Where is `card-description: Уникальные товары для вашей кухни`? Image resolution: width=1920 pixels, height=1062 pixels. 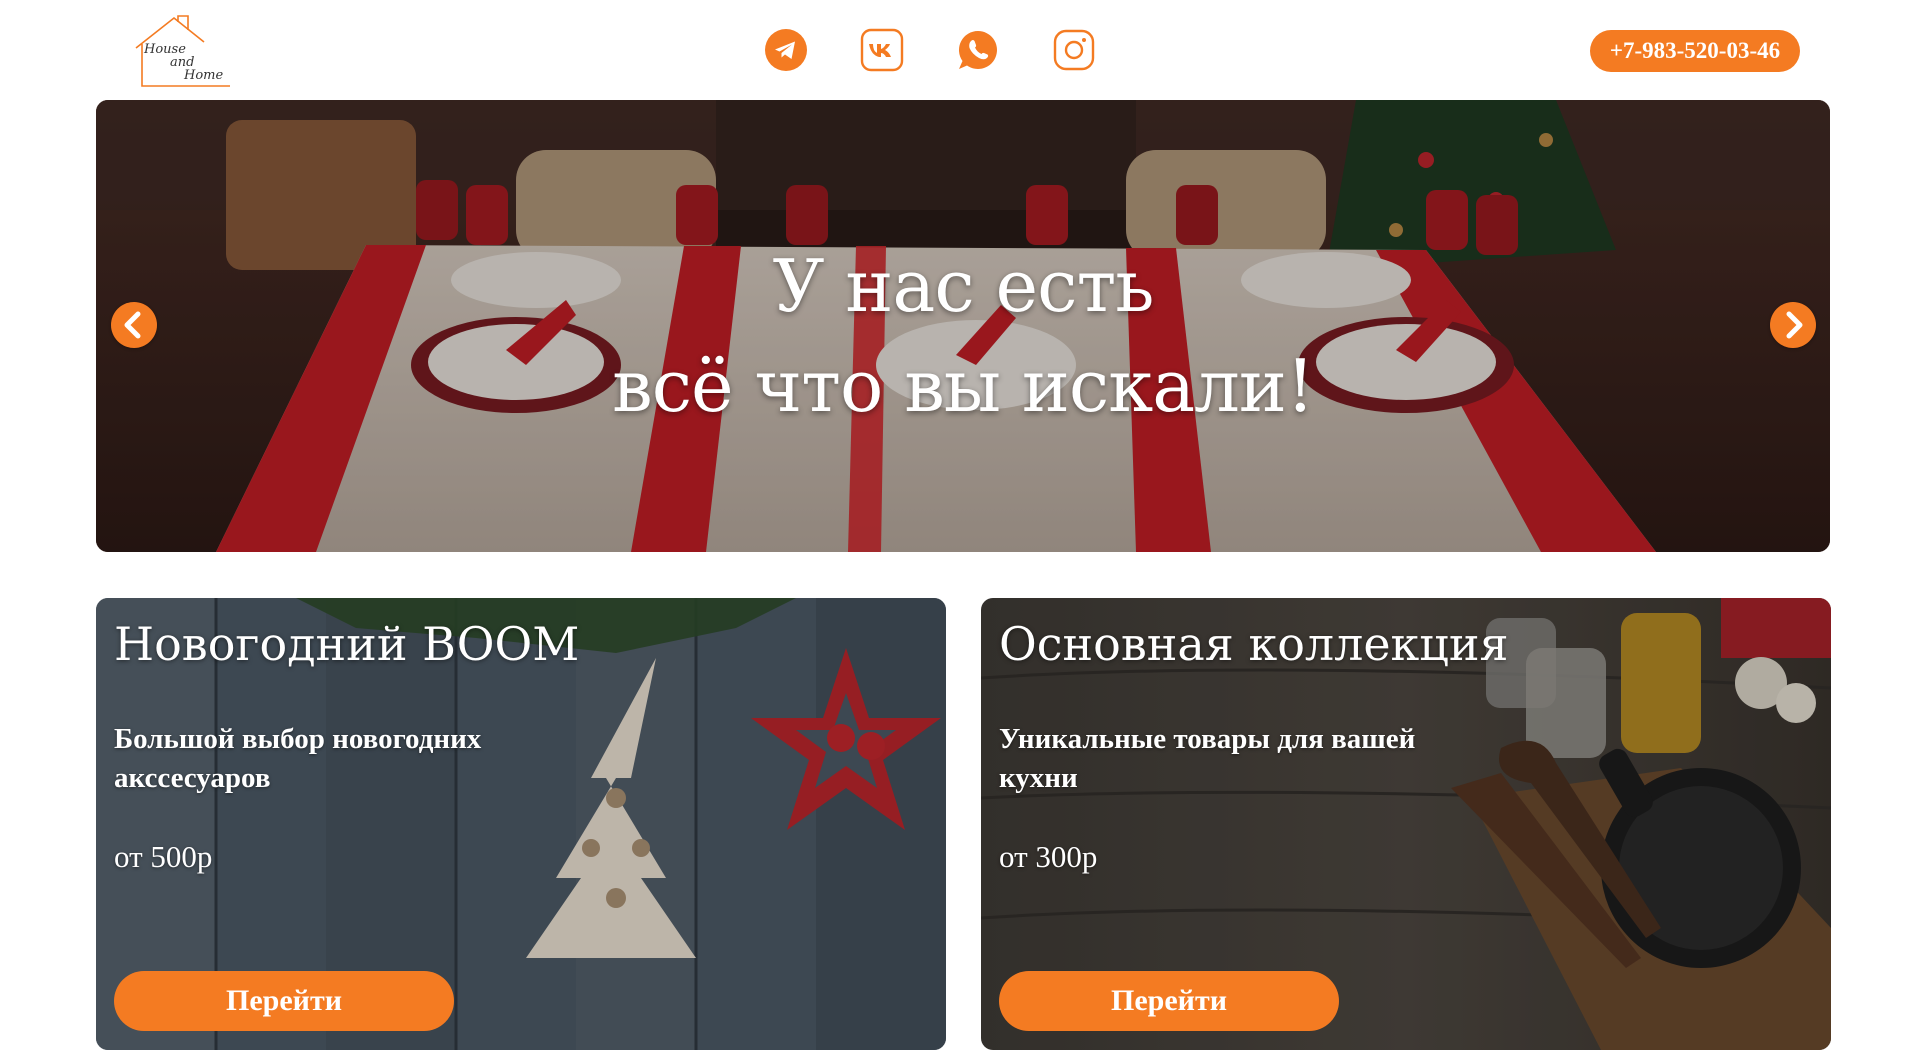 card-description: Уникальные товары для вашей кухни is located at coordinates (1207, 758).